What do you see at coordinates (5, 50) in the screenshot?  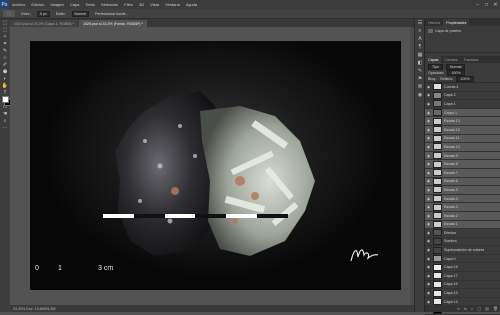 I see `tool-4-icon: ✎` at bounding box center [5, 50].